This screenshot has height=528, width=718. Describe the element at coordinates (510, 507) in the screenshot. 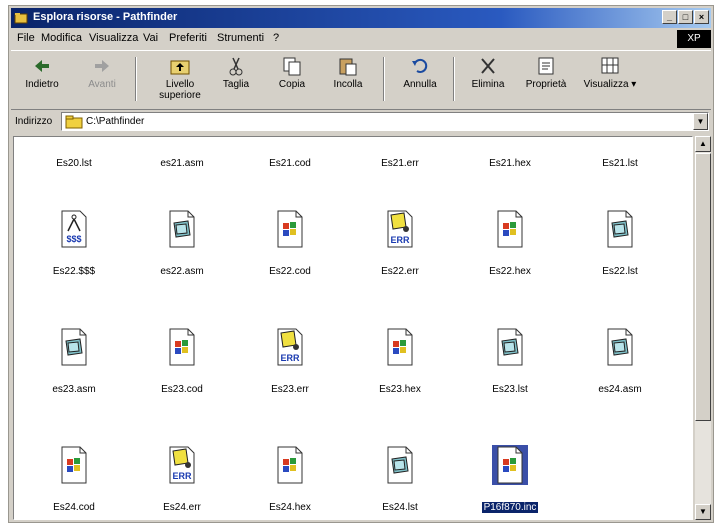

I see `file-name: P16f870.inc` at that location.